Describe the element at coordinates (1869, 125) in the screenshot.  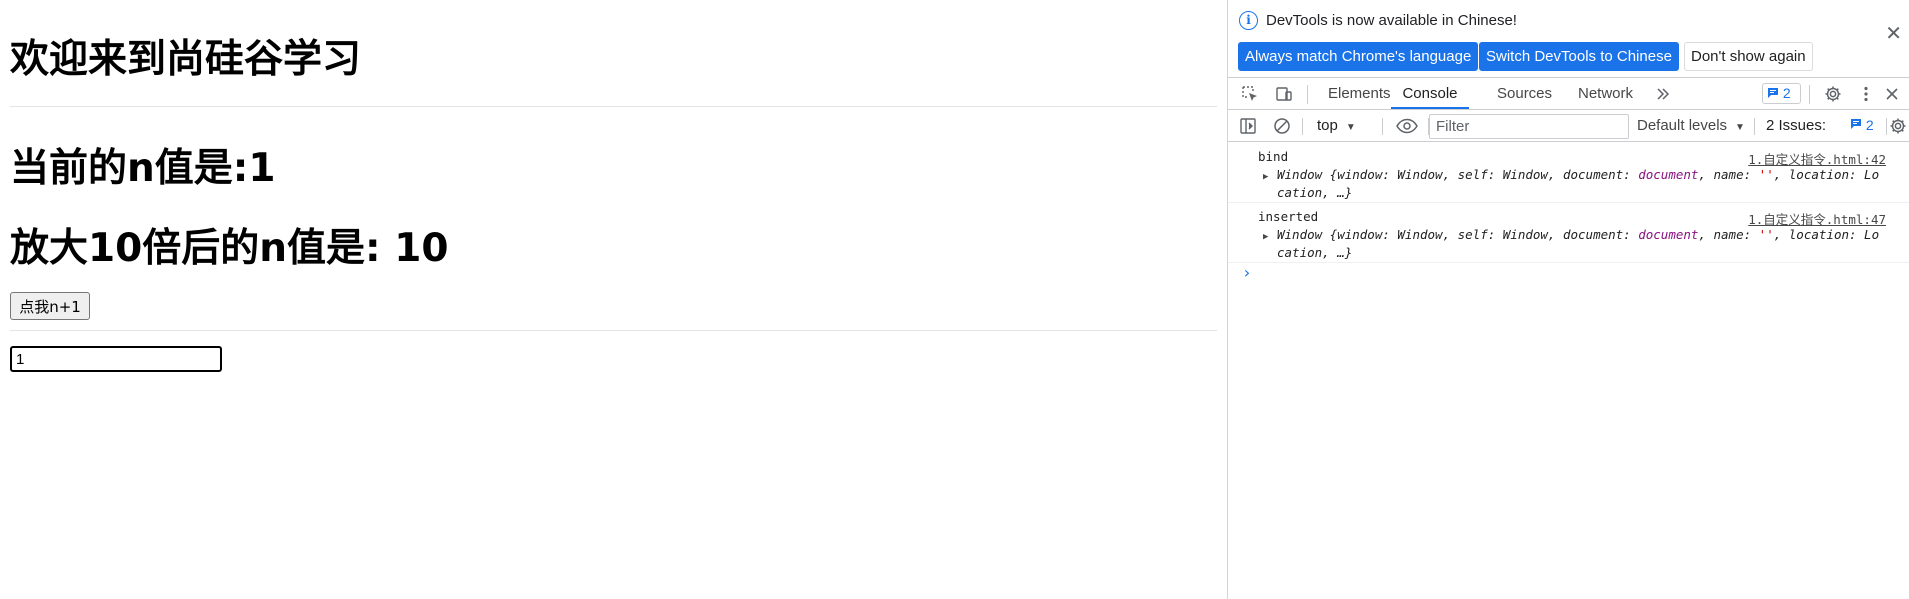
I see `issues-count: 2` at that location.